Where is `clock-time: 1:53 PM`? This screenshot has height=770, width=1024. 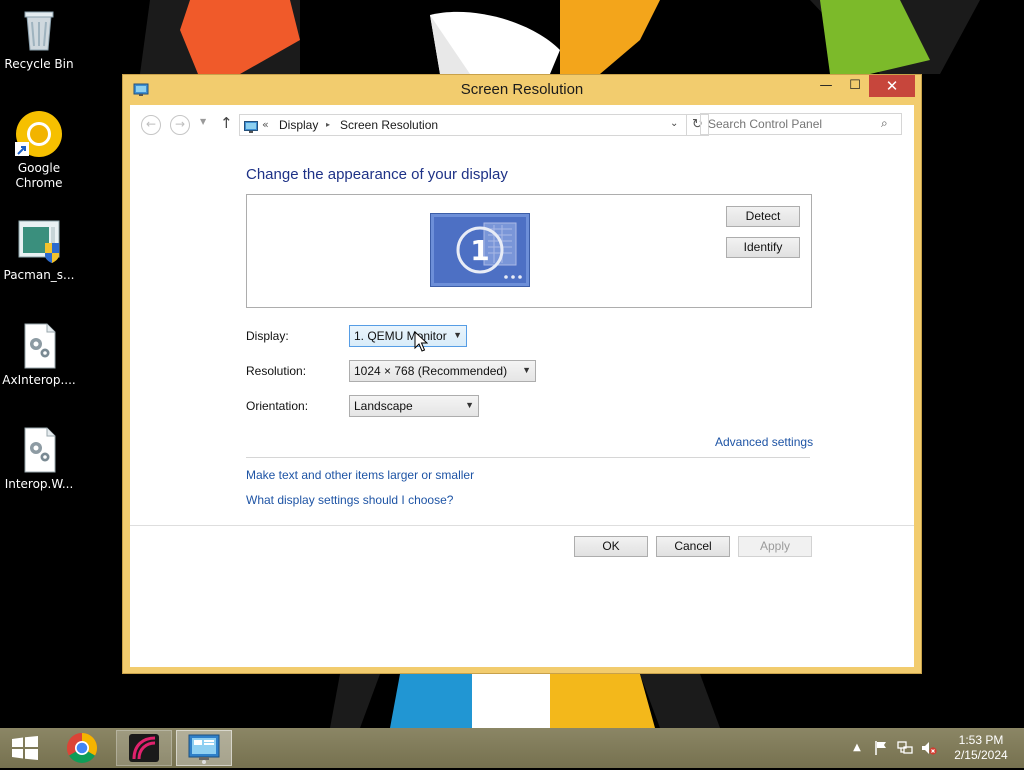
clock-time: 1:53 PM is located at coordinates (981, 740).